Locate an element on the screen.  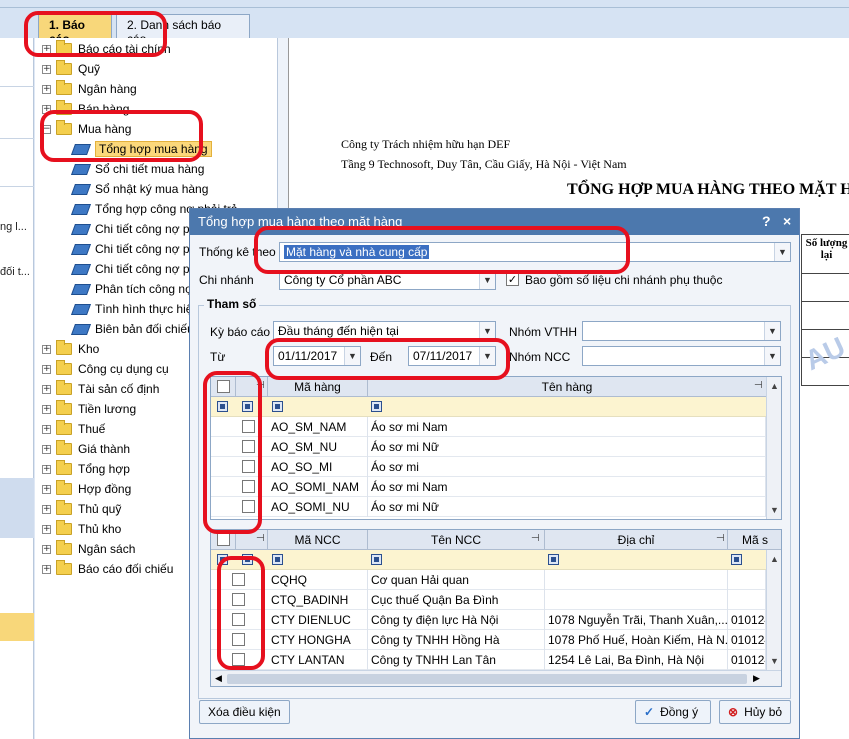
supplier-header-tax: Mã s is located at coordinates (754, 540).